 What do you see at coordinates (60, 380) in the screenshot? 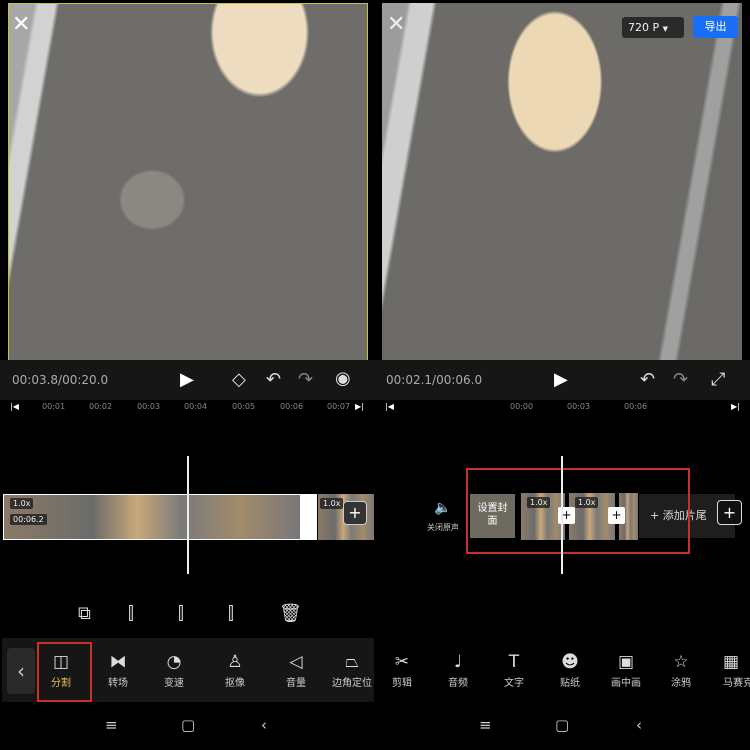
I see `time-readout: 00:03.8/00:20.0` at bounding box center [60, 380].